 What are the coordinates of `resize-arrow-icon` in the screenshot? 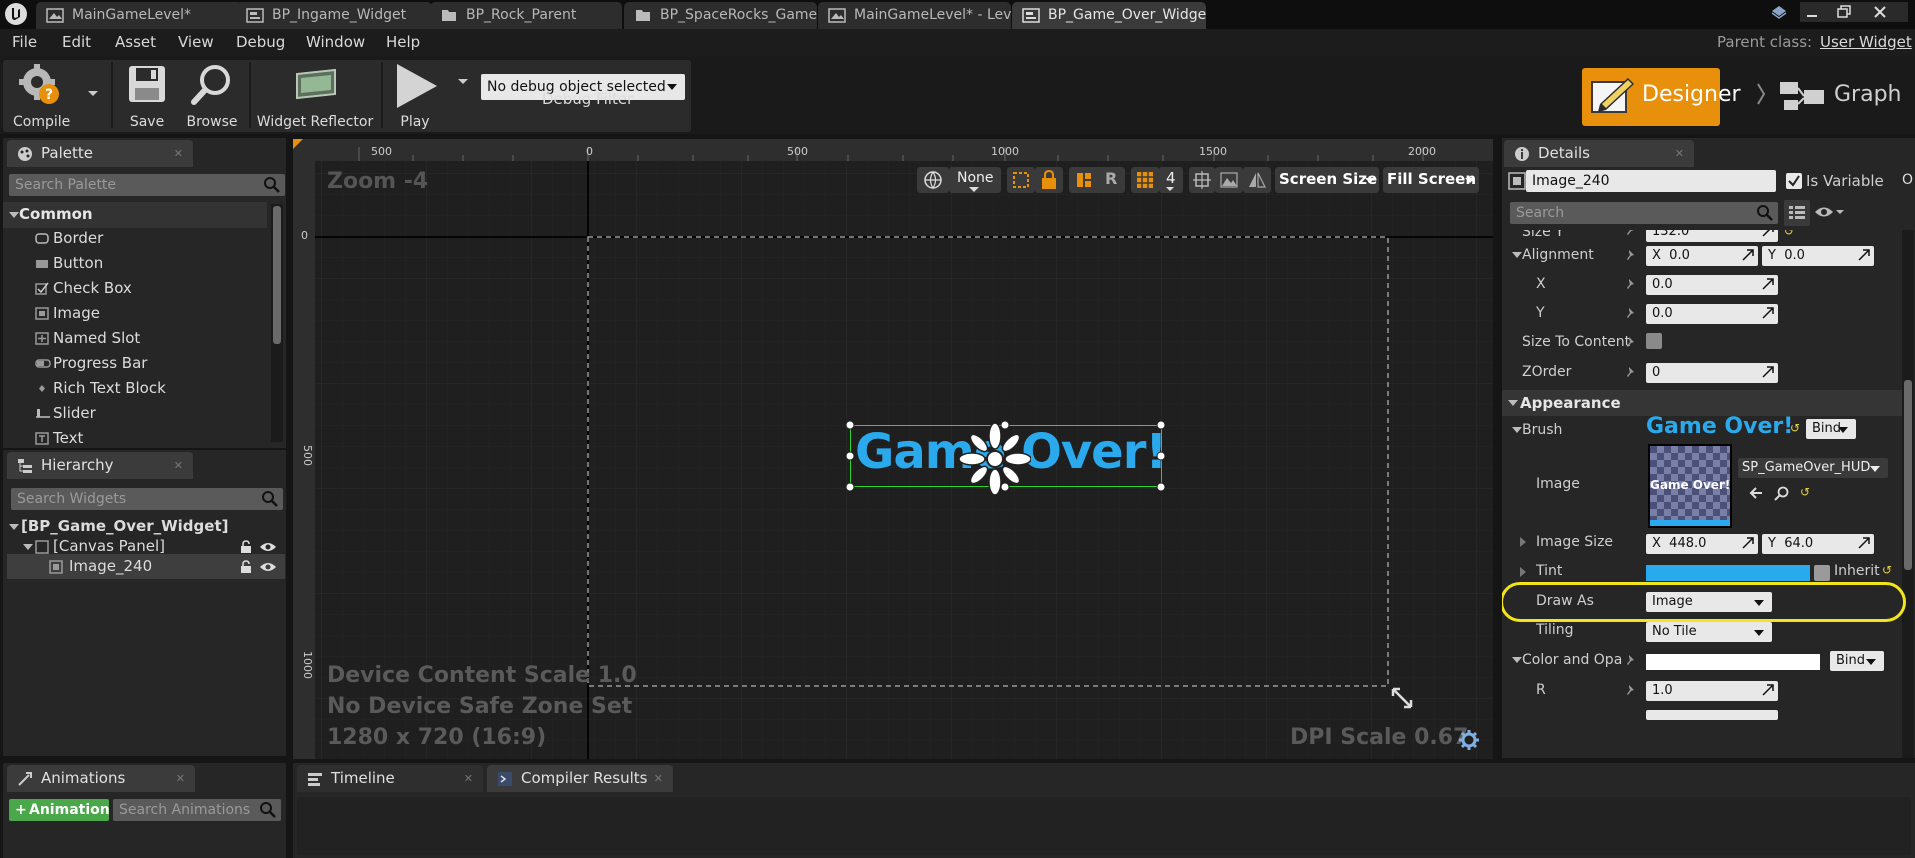 It's located at (1402, 698).